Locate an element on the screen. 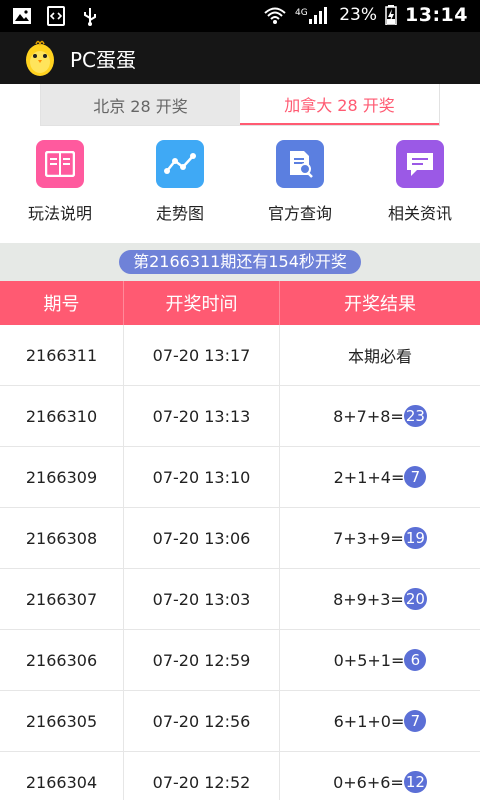 Image resolution: width=480 pixels, height=800 pixels. feature-trend: 走势图 is located at coordinates (180, 184).